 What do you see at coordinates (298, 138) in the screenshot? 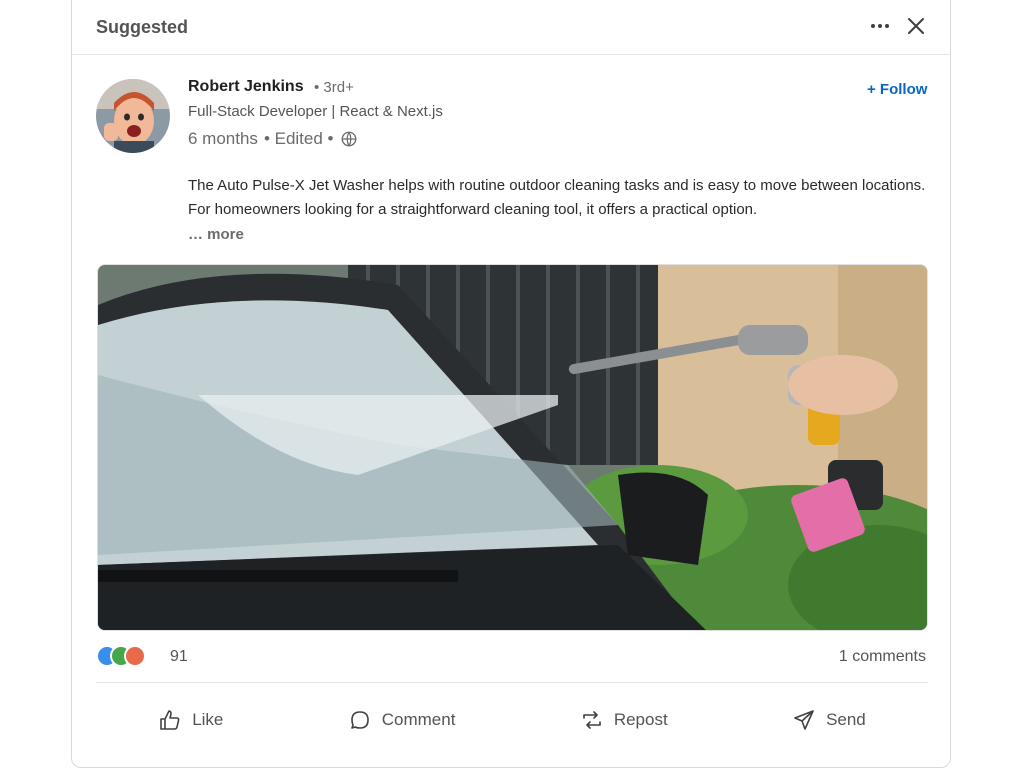
I see `post-edited: • Edited •` at bounding box center [298, 138].